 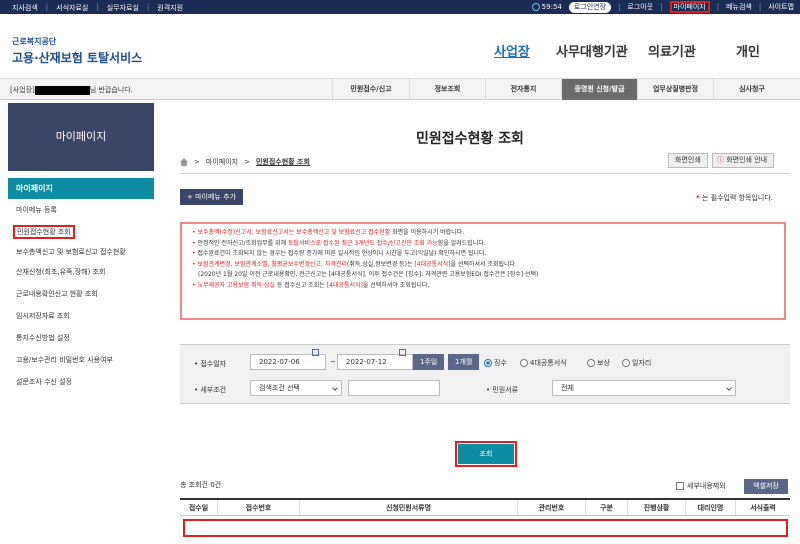 What do you see at coordinates (370, 89) in the screenshot?
I see `subnav-civil-filing: 민원접수/신고` at bounding box center [370, 89].